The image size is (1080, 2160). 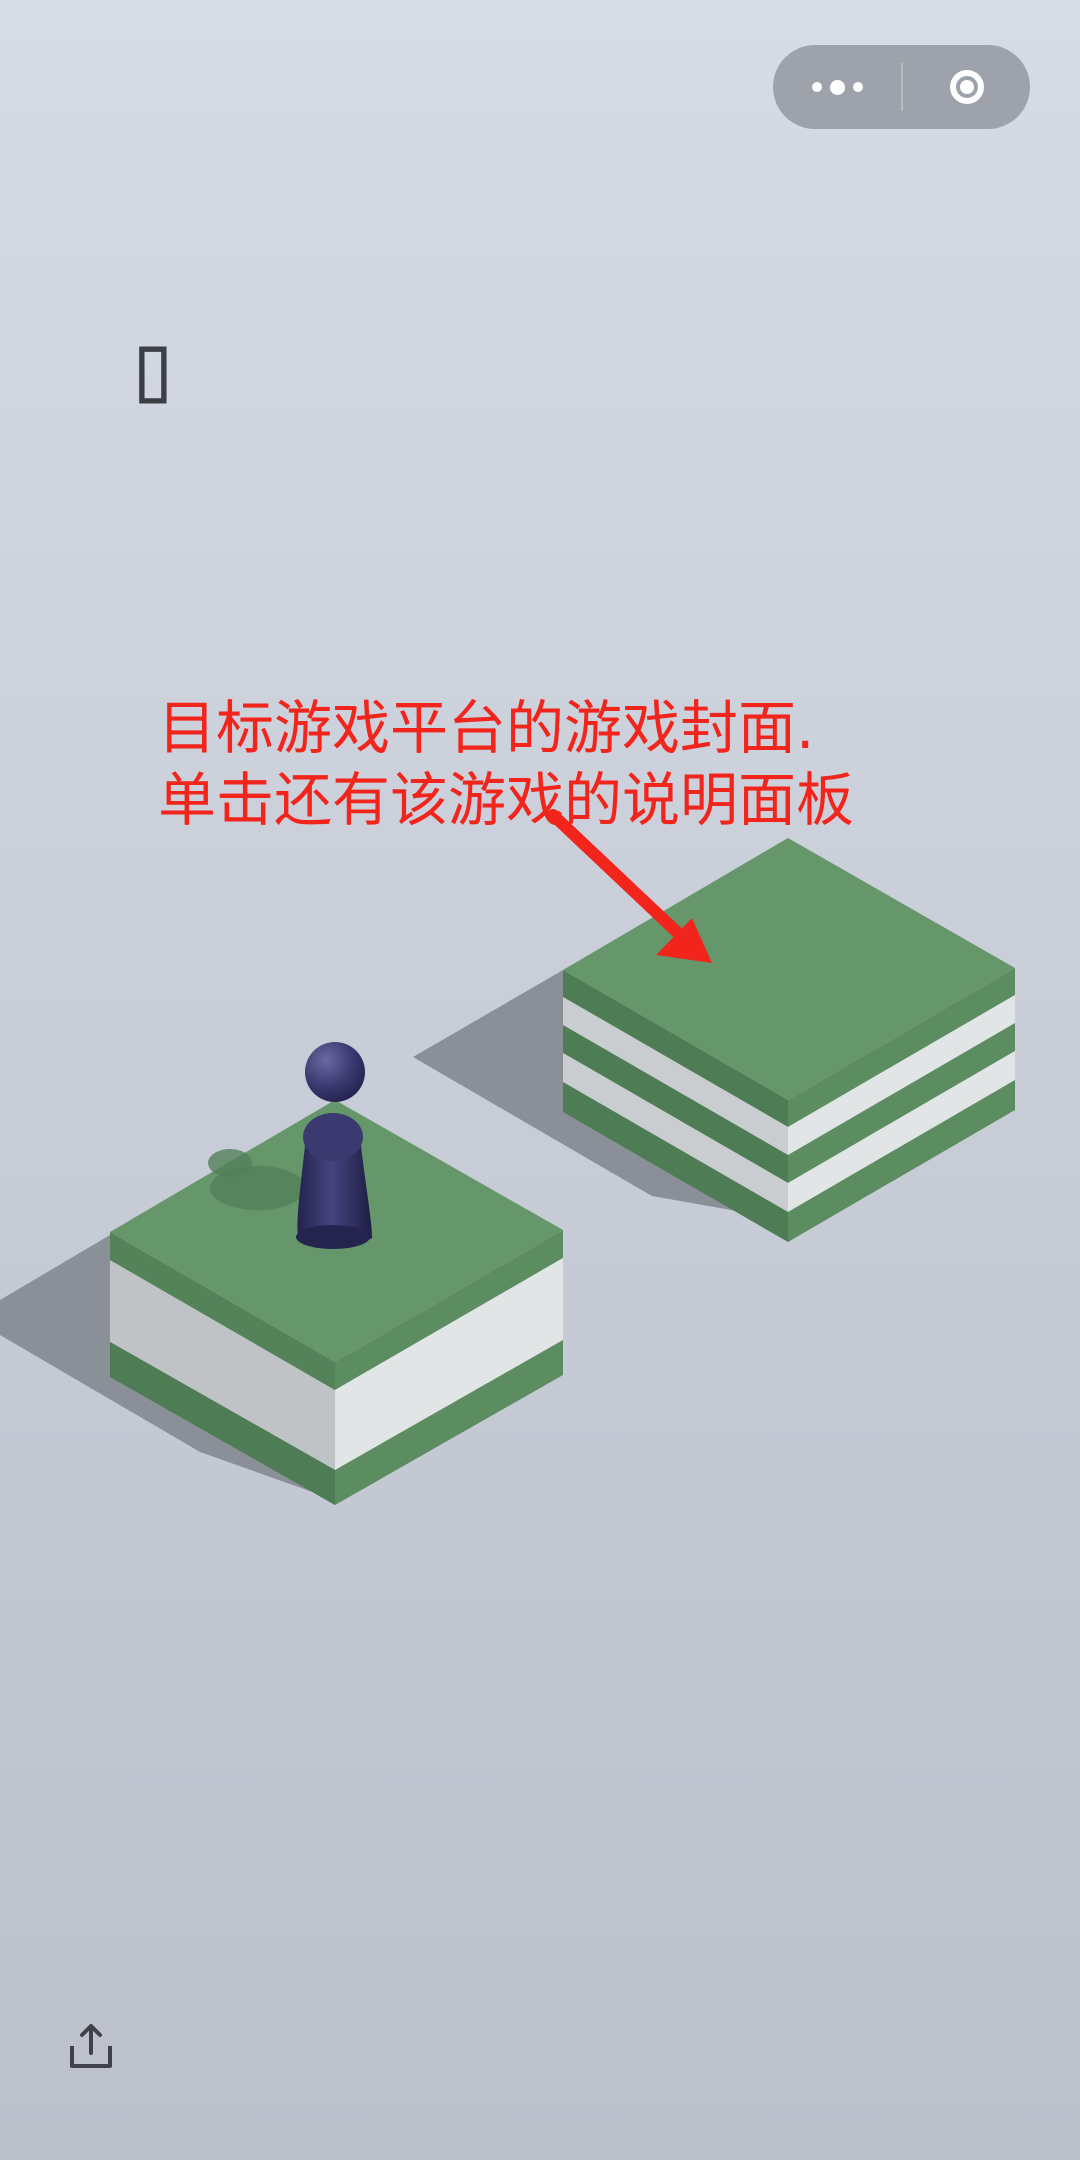 I want to click on target-circle-icon, so click(x=966, y=87).